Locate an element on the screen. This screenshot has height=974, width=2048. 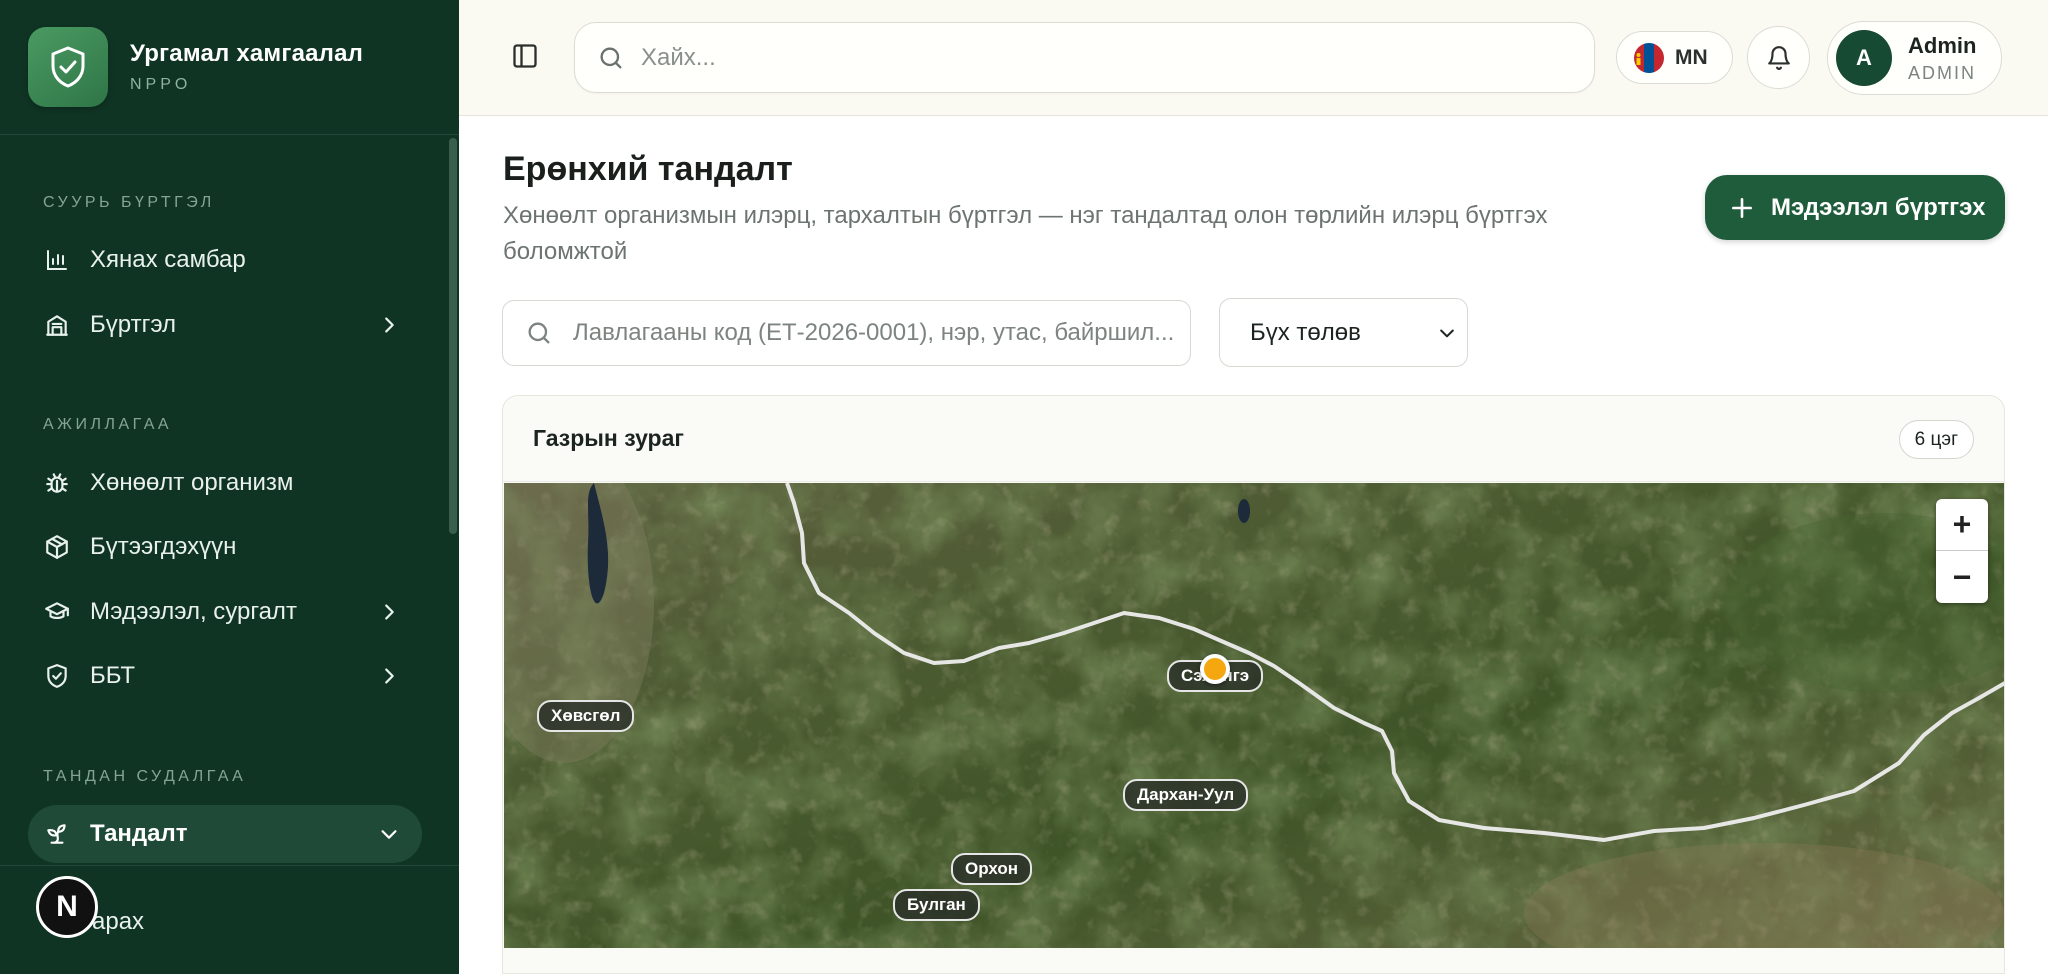
sidebar-item-products: Бүтээгдэхүүн is located at coordinates (225, 547).